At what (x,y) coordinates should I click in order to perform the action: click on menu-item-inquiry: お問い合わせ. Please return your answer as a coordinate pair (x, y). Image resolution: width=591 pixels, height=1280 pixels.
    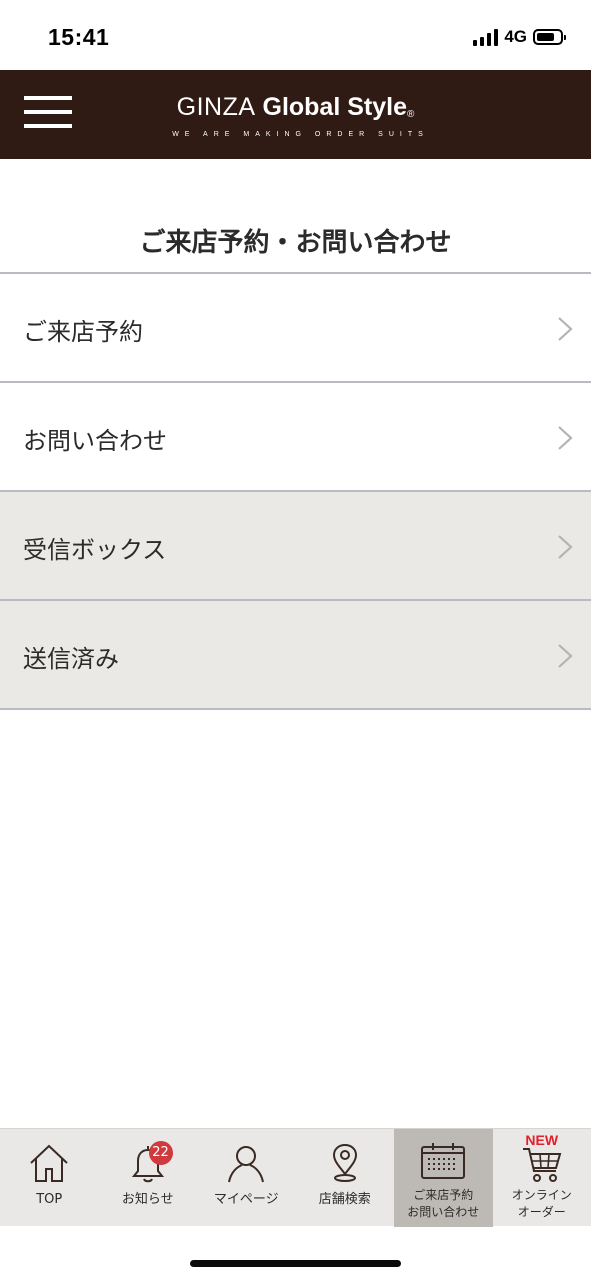
    Looking at the image, I should click on (295, 437).